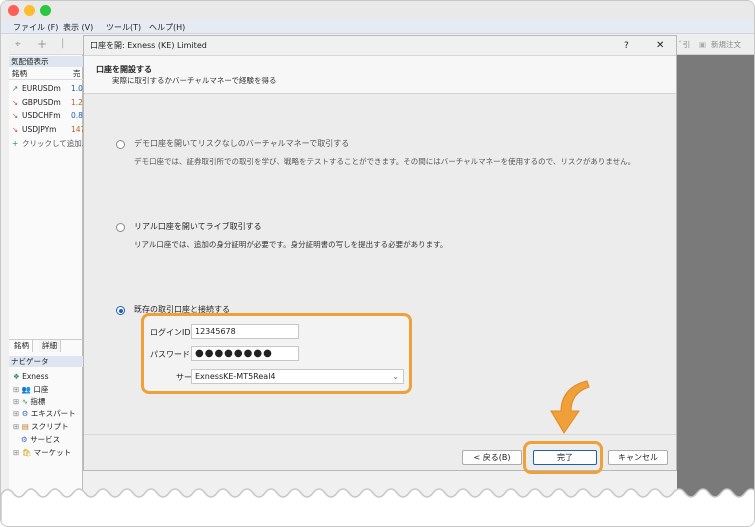  What do you see at coordinates (24, 439) in the screenshot?
I see `service-icon: ⚙` at bounding box center [24, 439].